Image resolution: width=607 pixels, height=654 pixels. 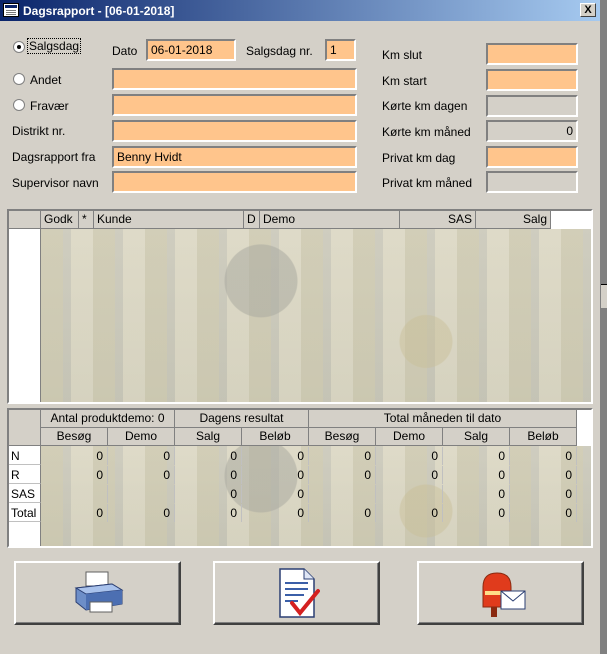 What do you see at coordinates (11, 10) in the screenshot?
I see `app-window-icon` at bounding box center [11, 10].